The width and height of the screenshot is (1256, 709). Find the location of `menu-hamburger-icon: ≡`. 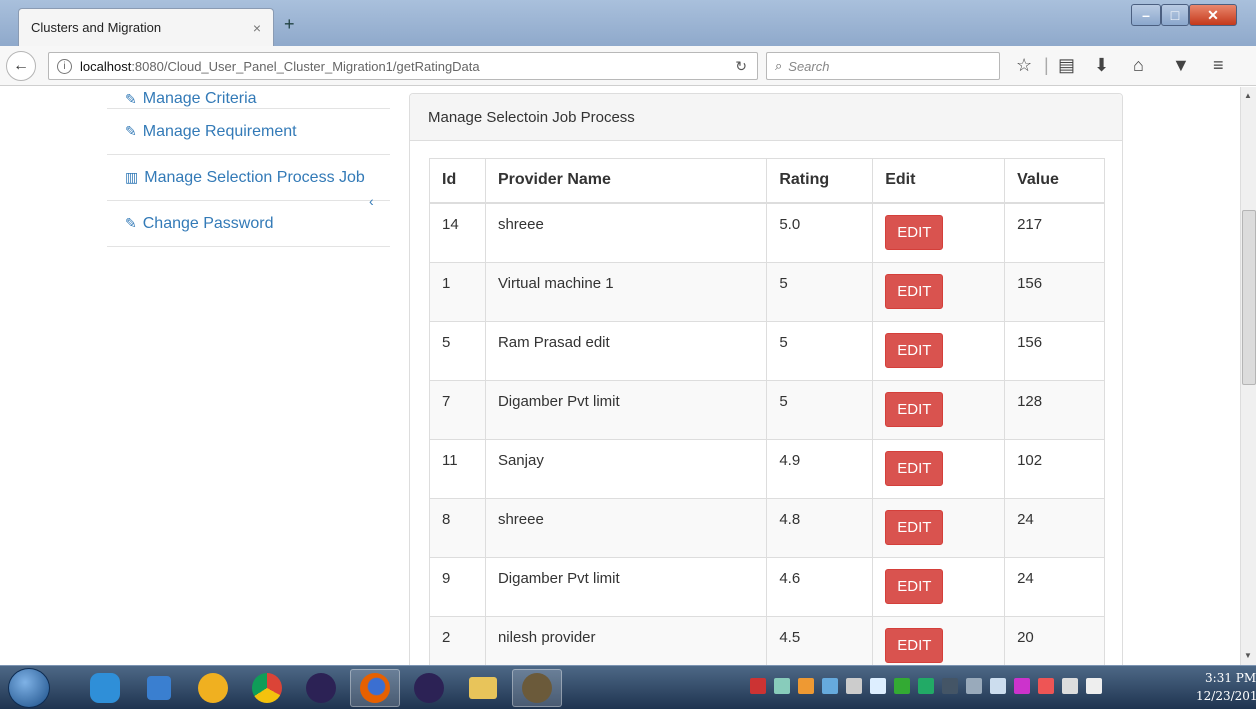

menu-hamburger-icon: ≡ is located at coordinates (1218, 65).